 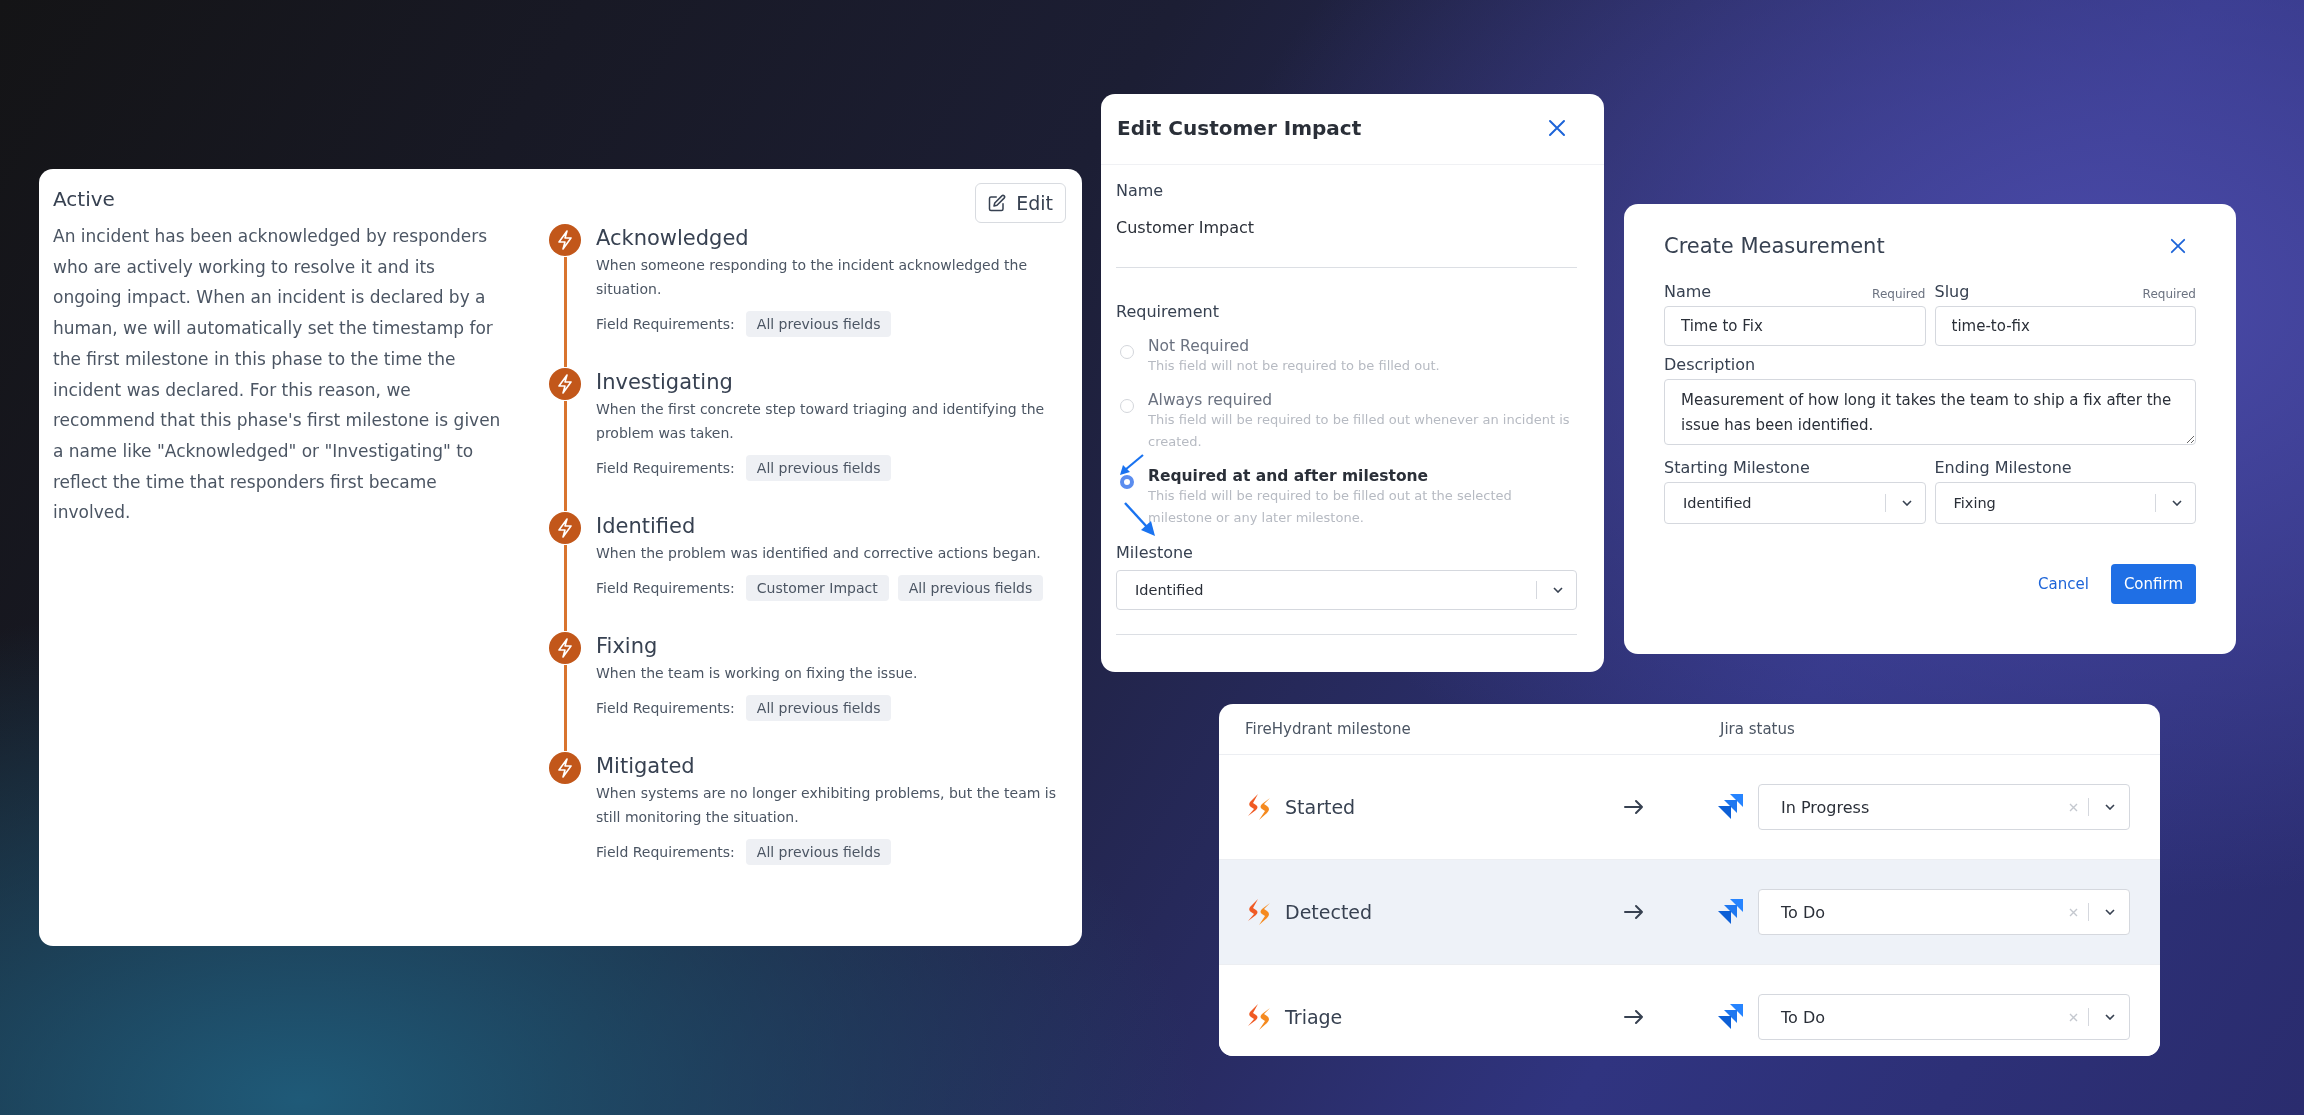 I want to click on milestone-description: When systems are no longer exhibiting problems, but the team is still monitoring the situation., so click(x=826, y=805).